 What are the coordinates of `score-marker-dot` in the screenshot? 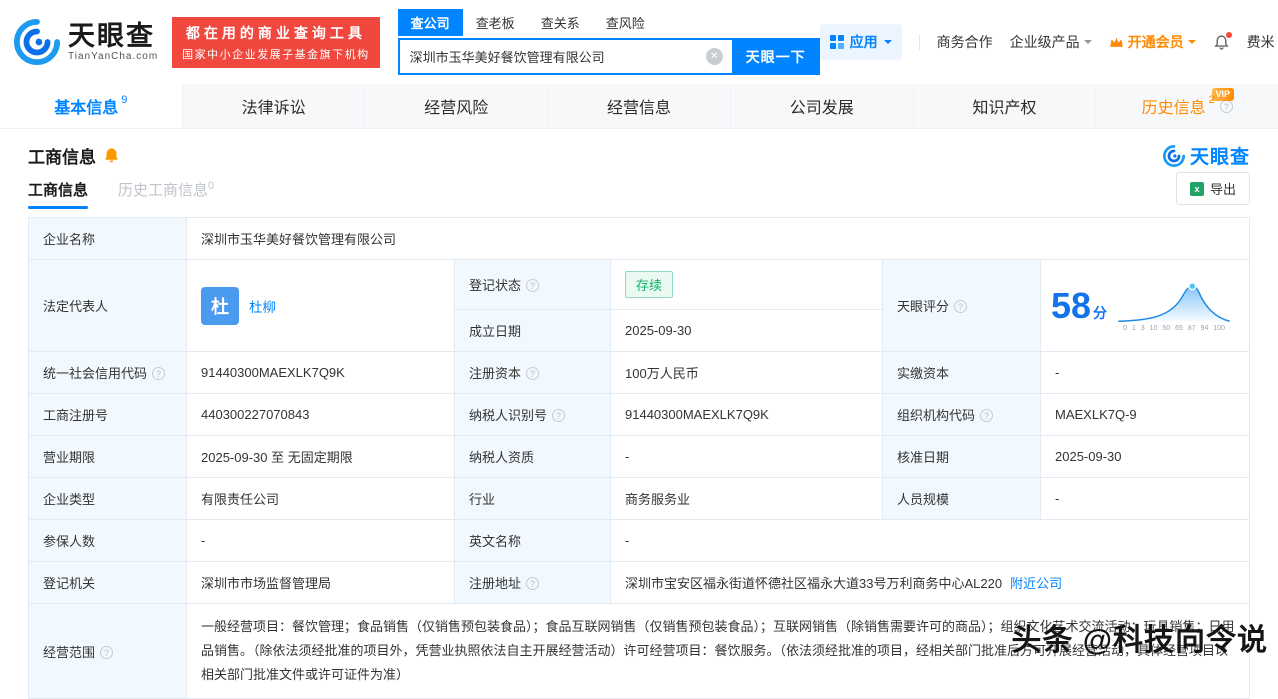 It's located at (1192, 286).